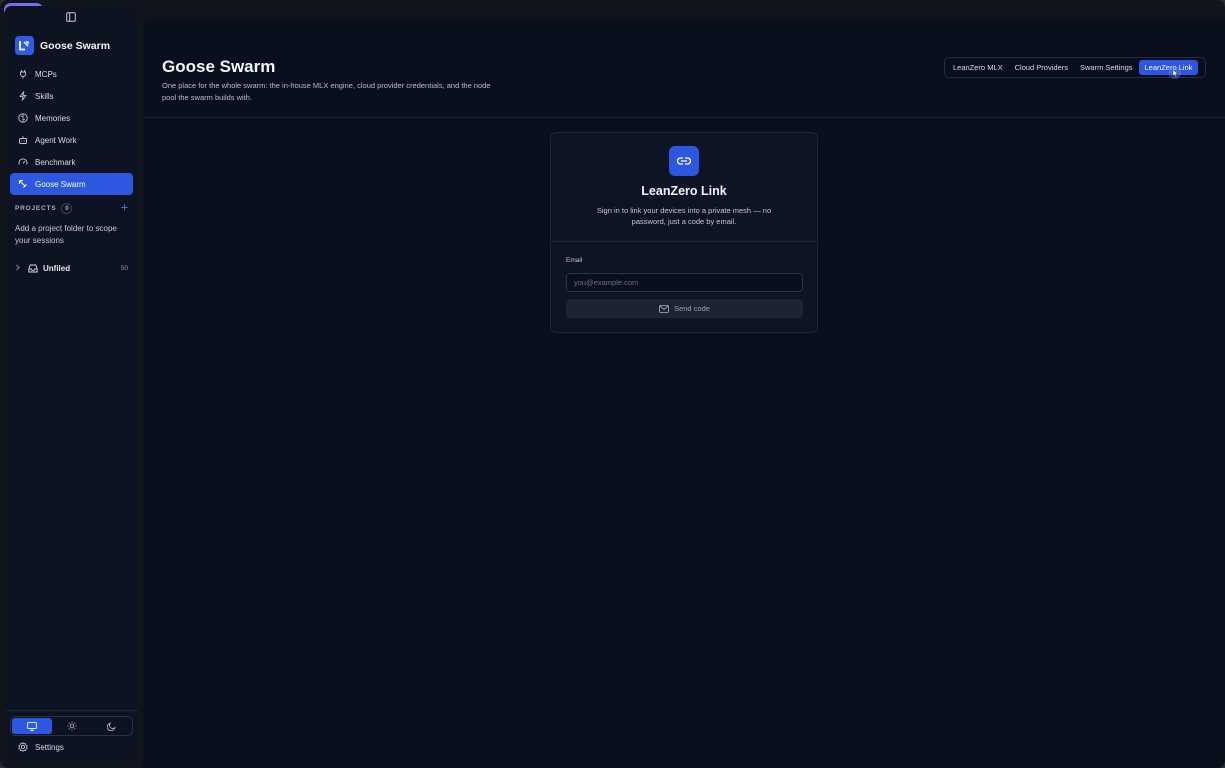 This screenshot has height=768, width=1225. What do you see at coordinates (574, 260) in the screenshot?
I see `email-label: Email` at bounding box center [574, 260].